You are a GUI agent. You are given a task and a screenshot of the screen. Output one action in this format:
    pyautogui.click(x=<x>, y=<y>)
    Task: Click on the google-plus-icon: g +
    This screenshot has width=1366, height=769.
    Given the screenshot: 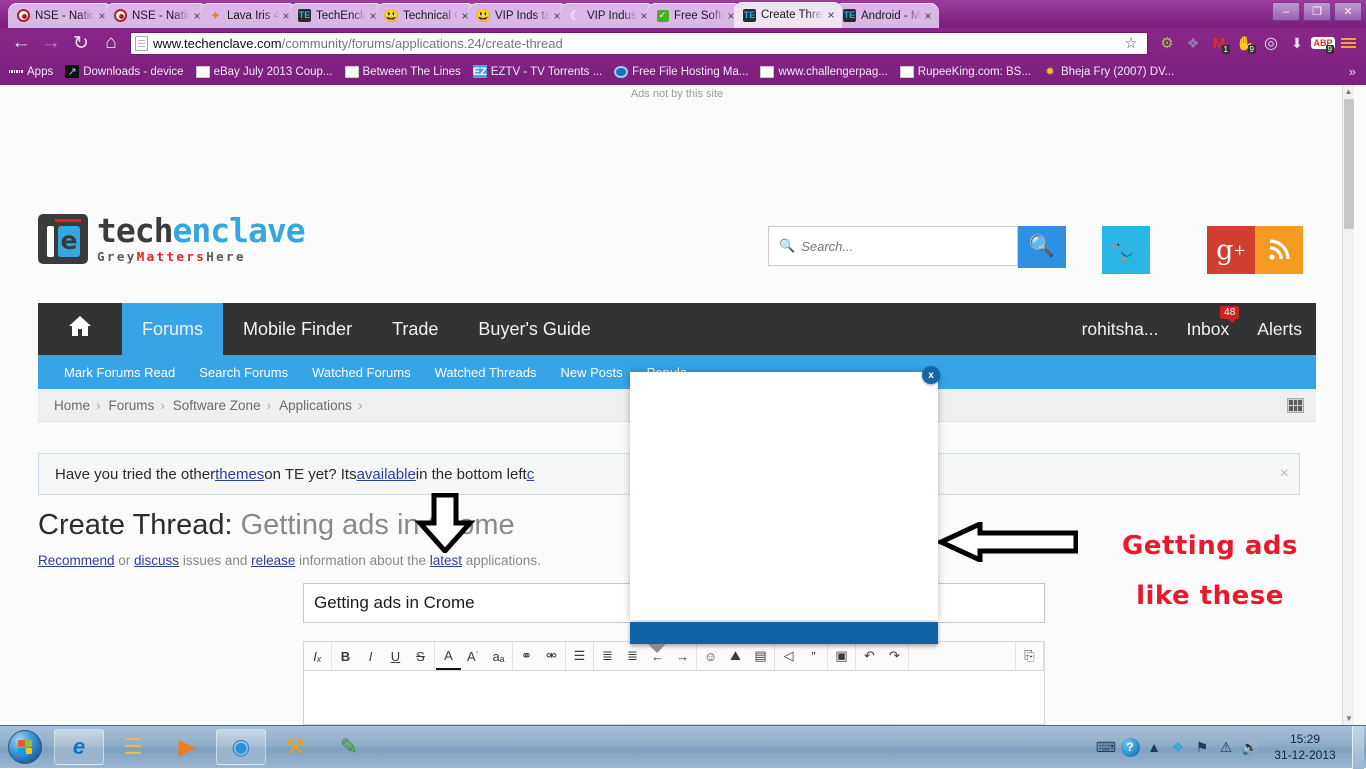 What is the action you would take?
    pyautogui.click(x=1231, y=250)
    